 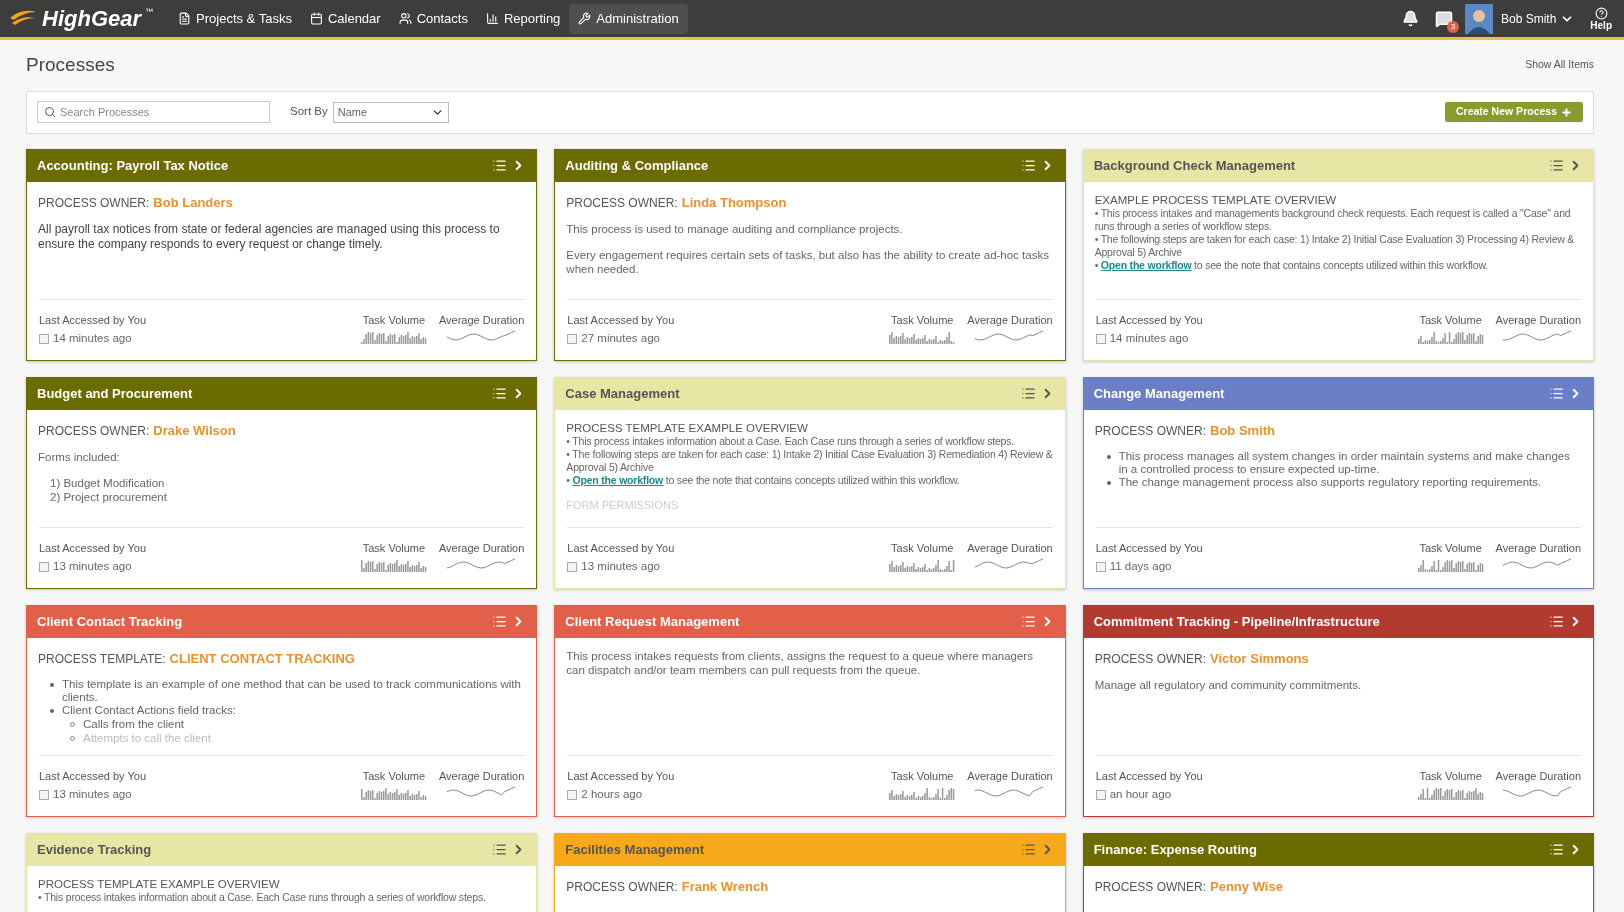 I want to click on search-field: Search Processes, so click(x=153, y=112).